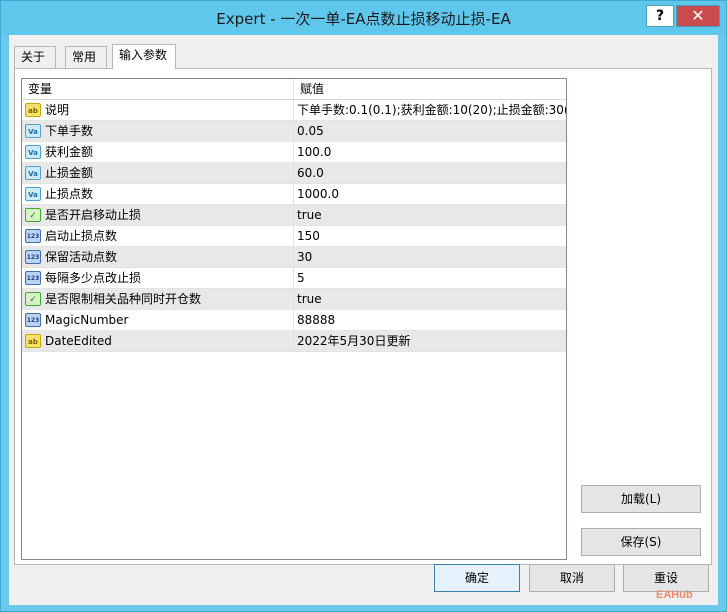  Describe the element at coordinates (69, 152) in the screenshot. I see `param-name: 获利金额` at that location.